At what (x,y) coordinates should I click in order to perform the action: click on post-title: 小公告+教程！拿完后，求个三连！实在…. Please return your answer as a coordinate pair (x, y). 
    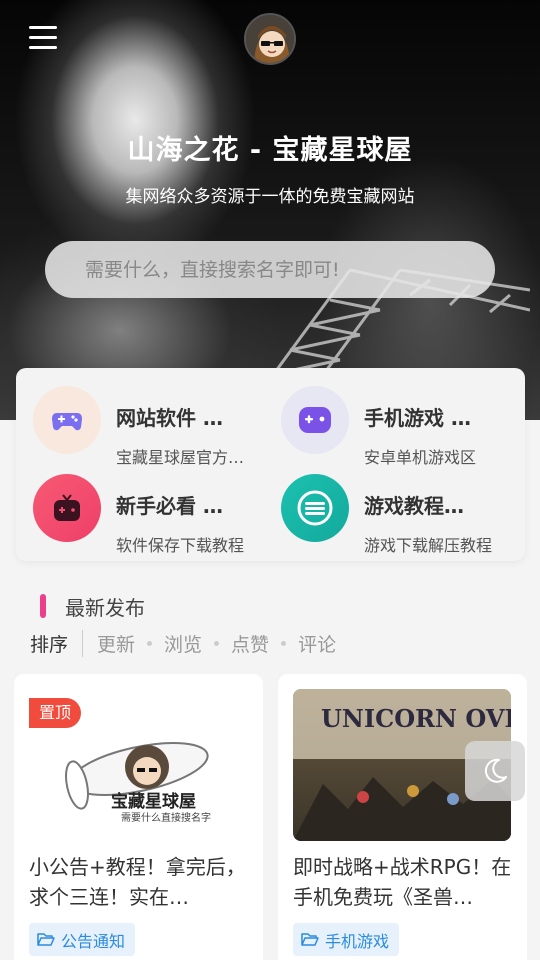
    Looking at the image, I should click on (141, 882).